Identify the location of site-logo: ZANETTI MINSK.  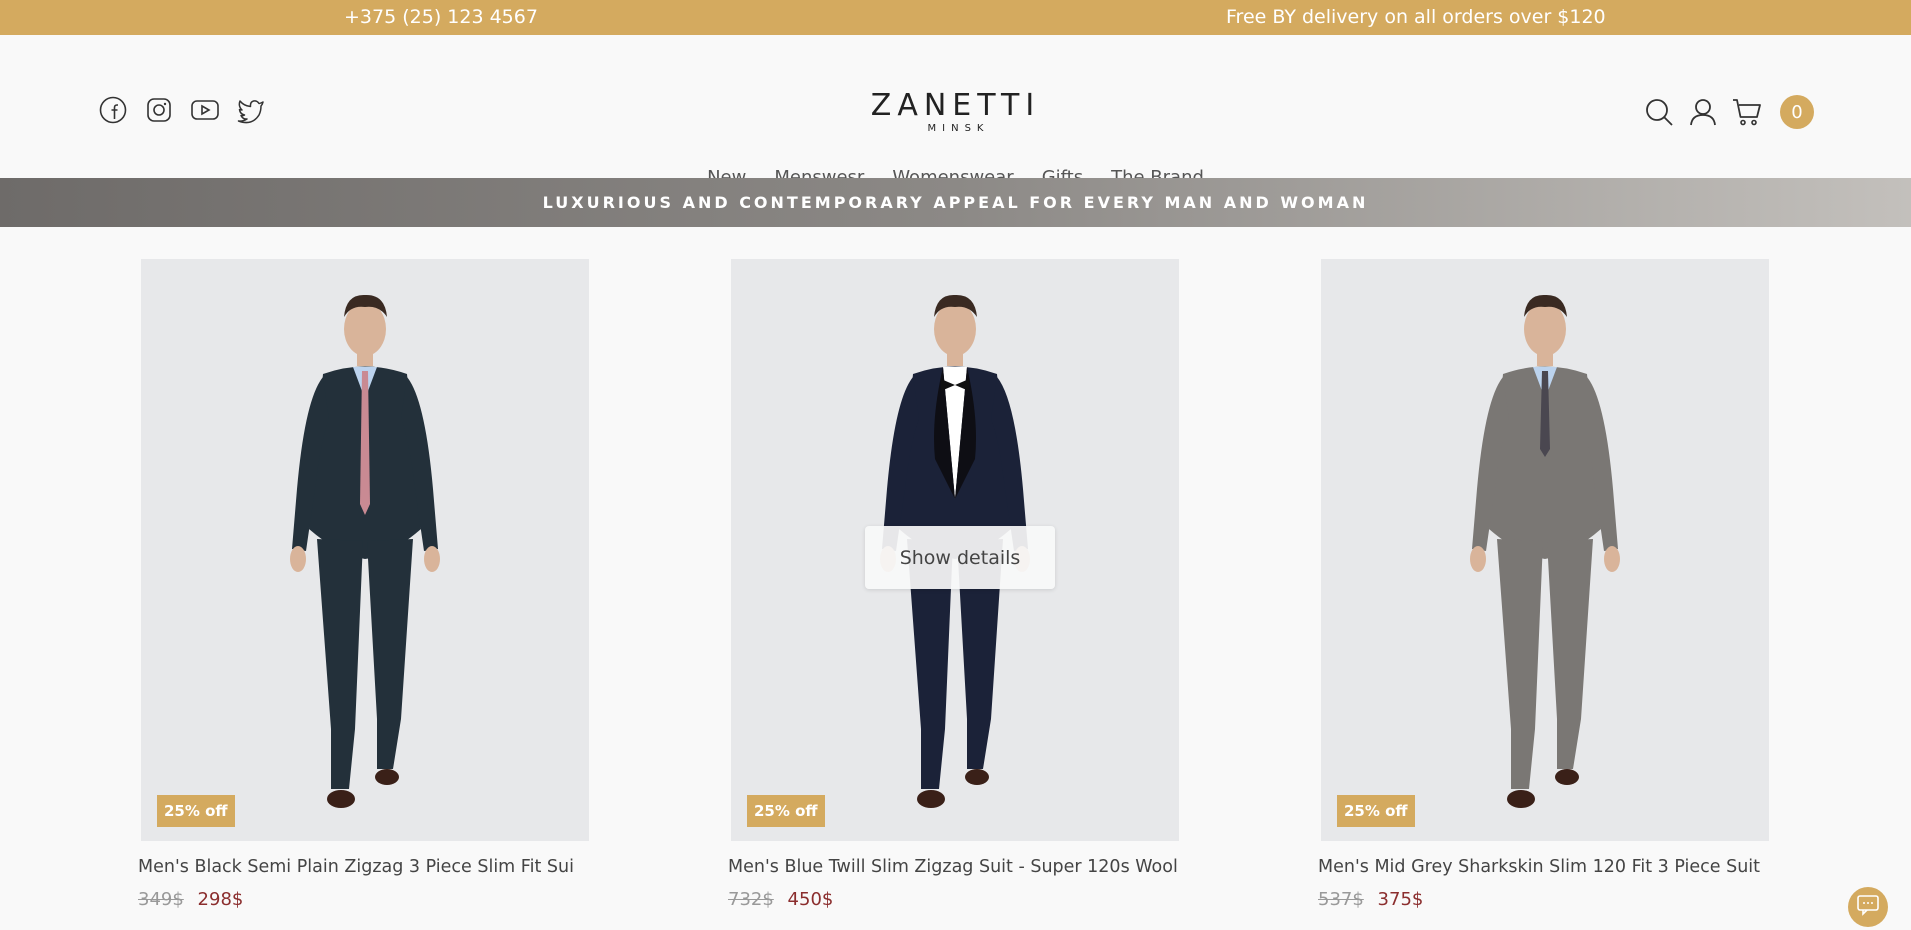
(955, 111).